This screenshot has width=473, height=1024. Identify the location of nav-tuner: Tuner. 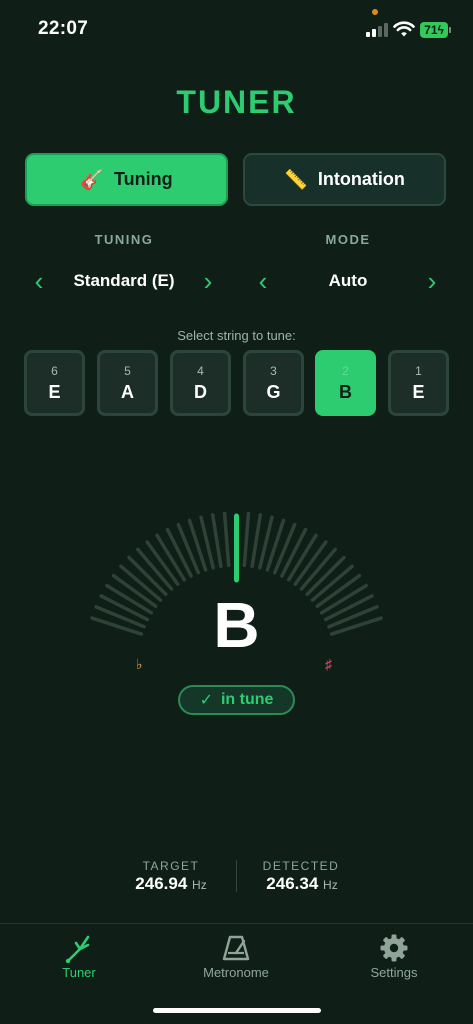
(79, 956).